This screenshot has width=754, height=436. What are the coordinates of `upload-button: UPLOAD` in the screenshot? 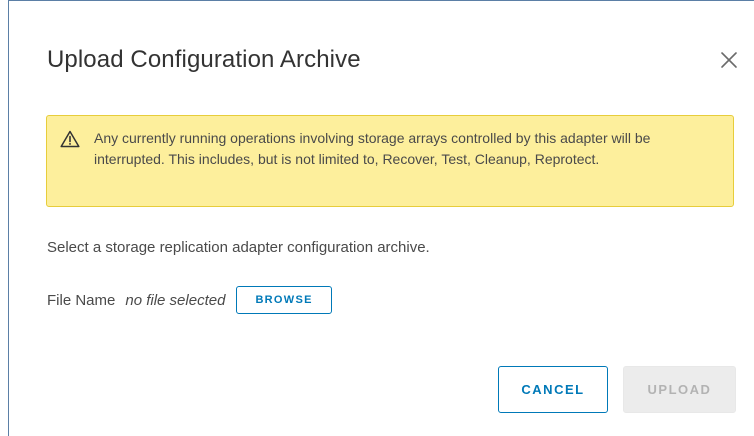 It's located at (679, 389).